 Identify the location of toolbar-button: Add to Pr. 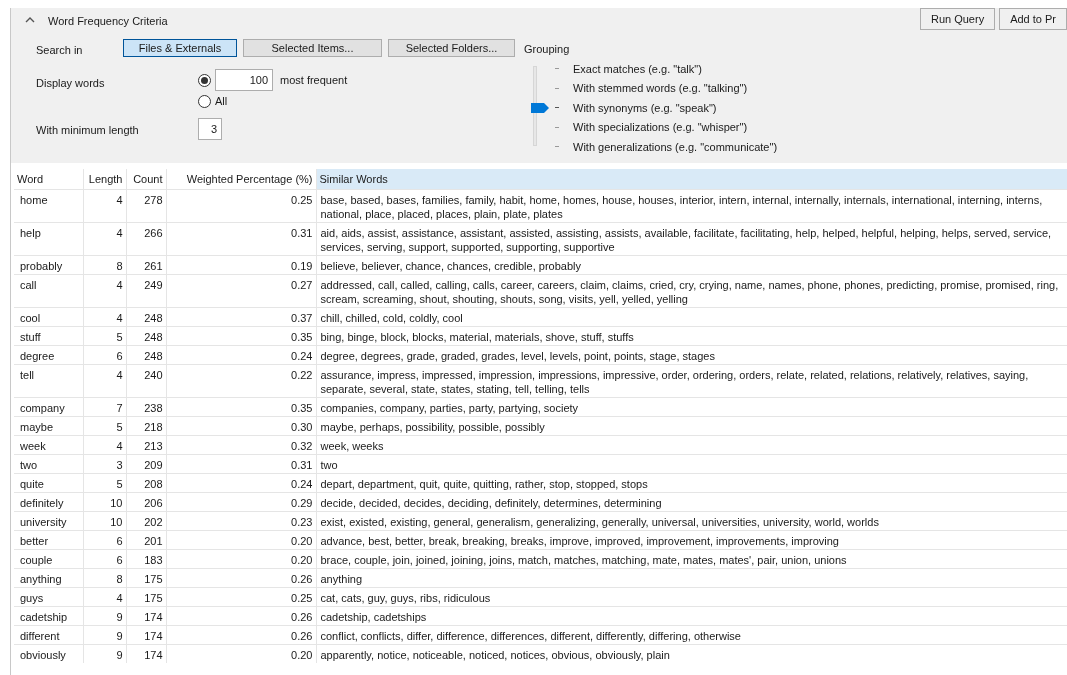
(1033, 19).